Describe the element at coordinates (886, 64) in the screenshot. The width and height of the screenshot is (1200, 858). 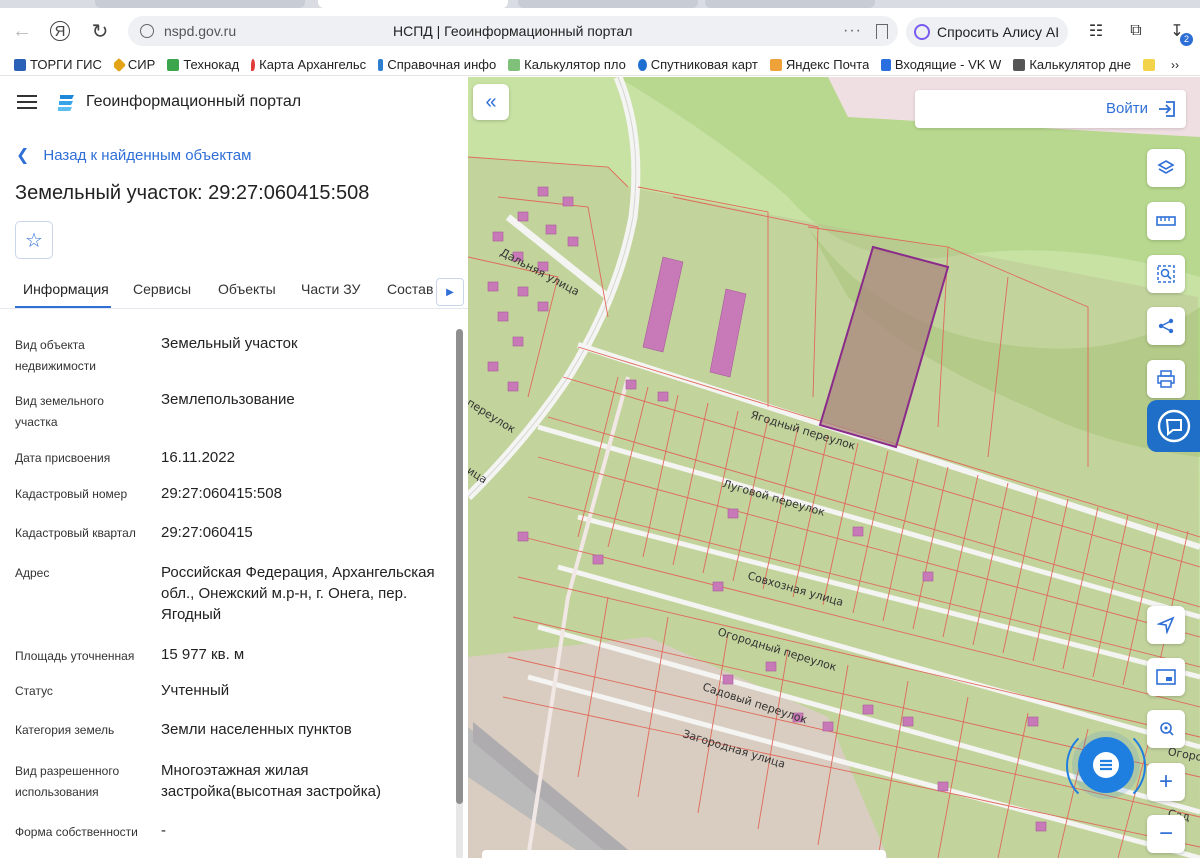
I see `vk-icon` at that location.